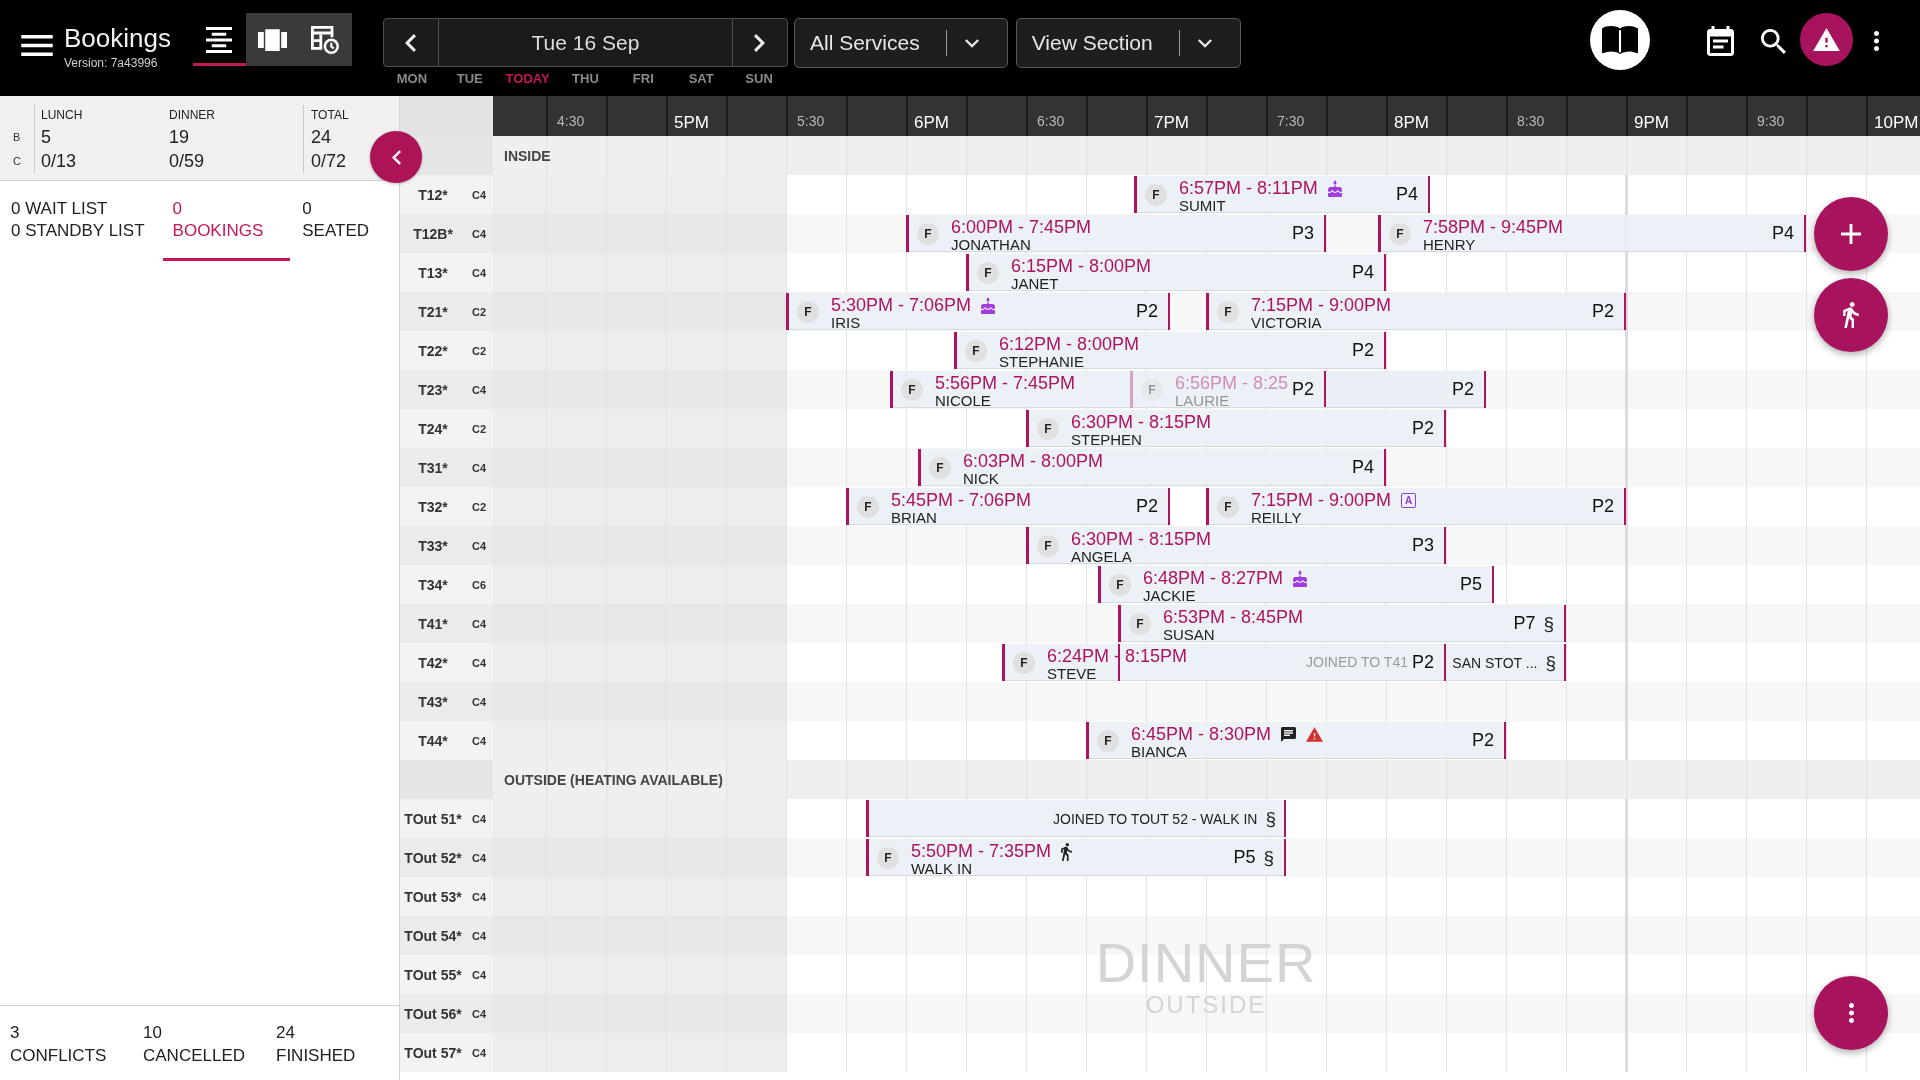 The height and width of the screenshot is (1080, 1920). Describe the element at coordinates (81, 221) in the screenshot. I see `list-tab: 0 WAIT LIST 0 STANDBY LIST` at that location.